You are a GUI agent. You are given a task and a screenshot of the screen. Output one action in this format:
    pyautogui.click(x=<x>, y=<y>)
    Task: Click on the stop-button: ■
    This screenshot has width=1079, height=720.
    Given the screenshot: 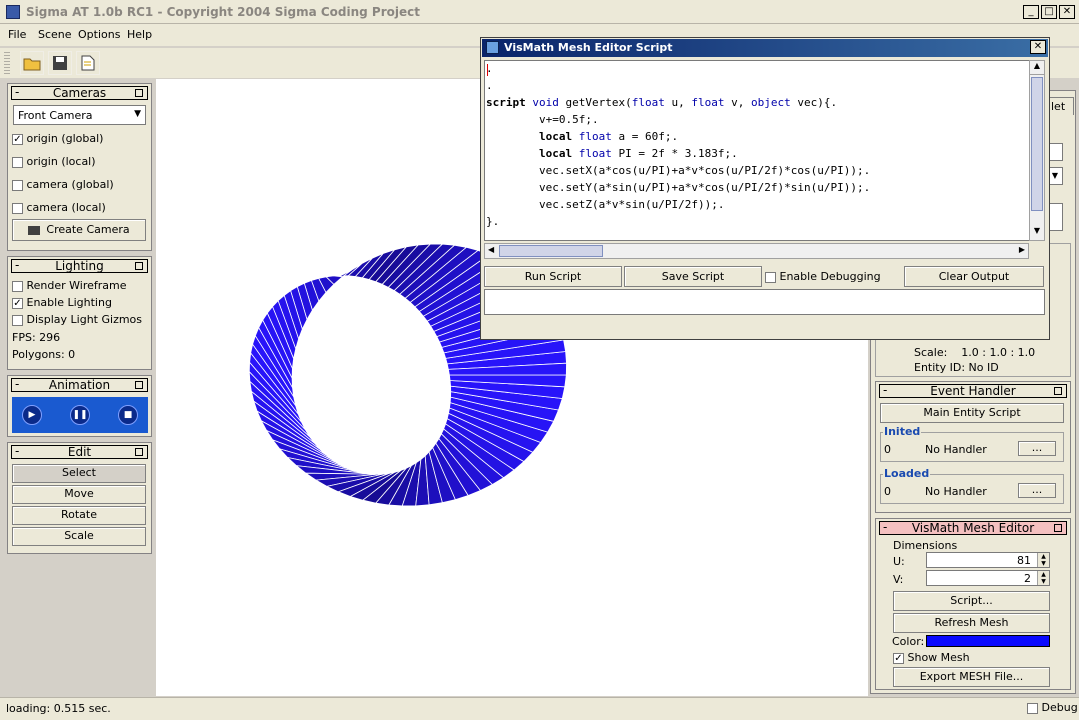 What is the action you would take?
    pyautogui.click(x=128, y=415)
    